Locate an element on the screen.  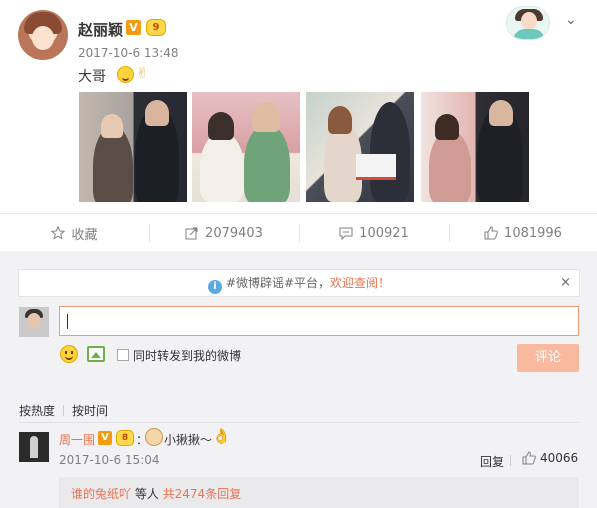
text-caret is located at coordinates (67, 321).